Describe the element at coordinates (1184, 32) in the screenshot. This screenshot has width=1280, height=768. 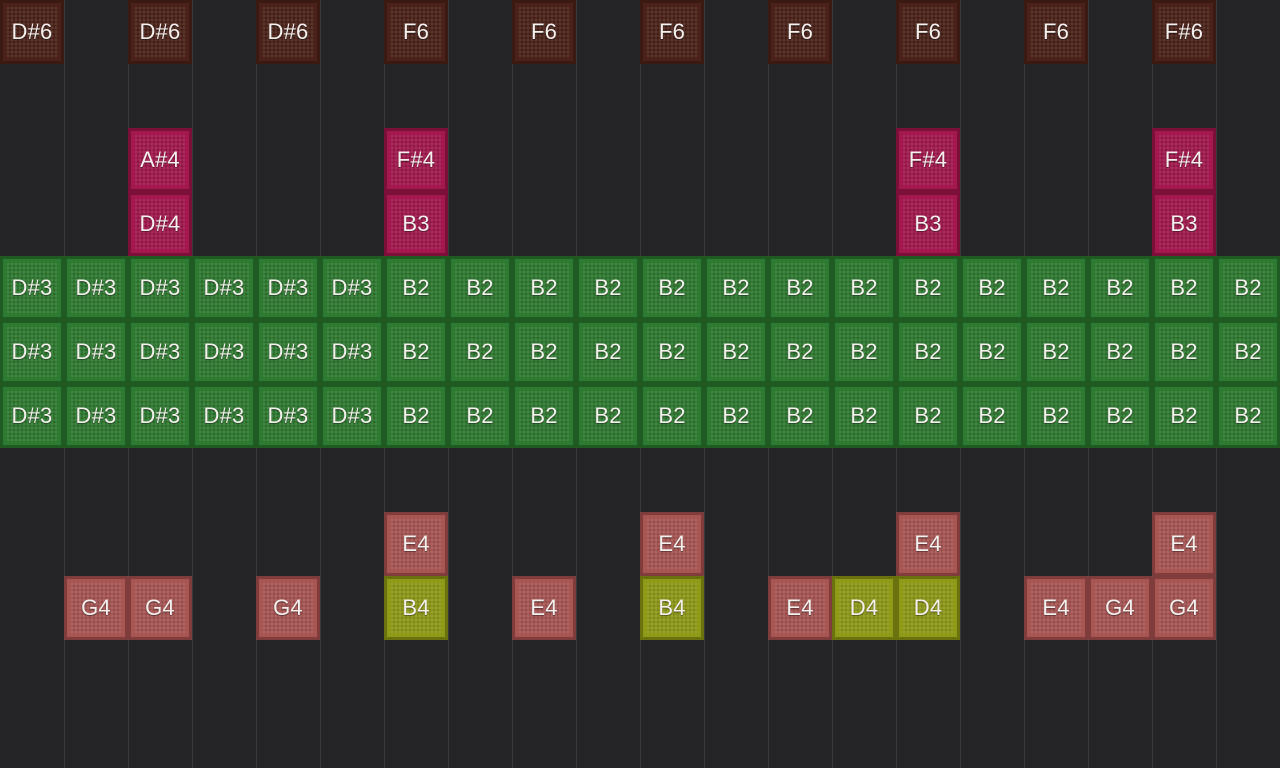
I see `note-block: F#6` at that location.